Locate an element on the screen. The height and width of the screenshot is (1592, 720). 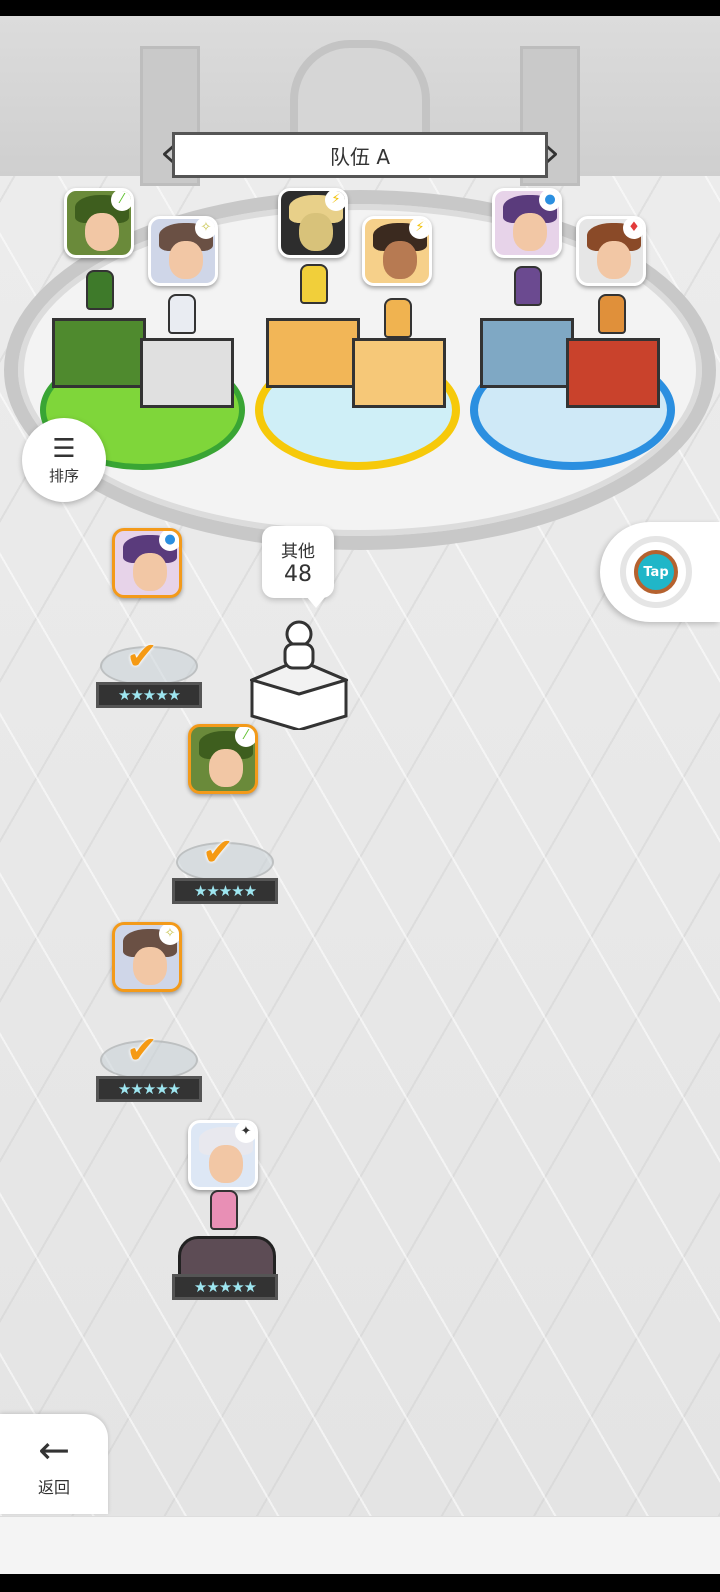
character-portrait: ✧ is located at coordinates (147, 957).